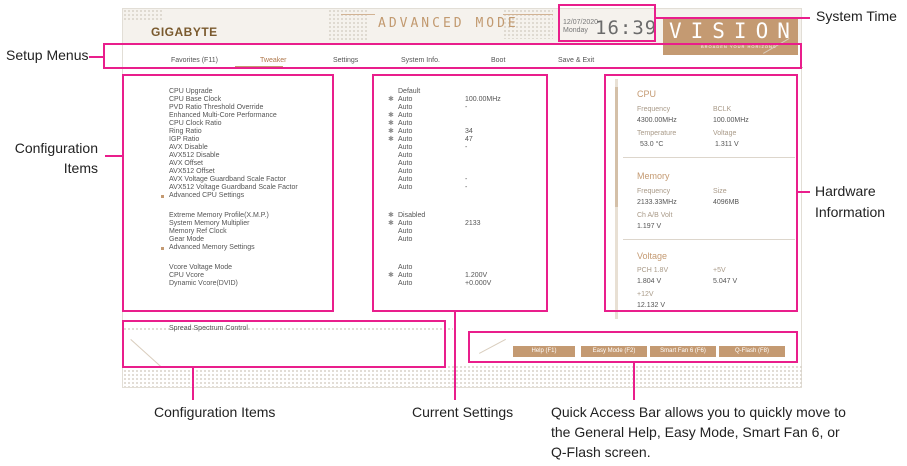  I want to click on setup-menus-highlight, so click(452, 56).